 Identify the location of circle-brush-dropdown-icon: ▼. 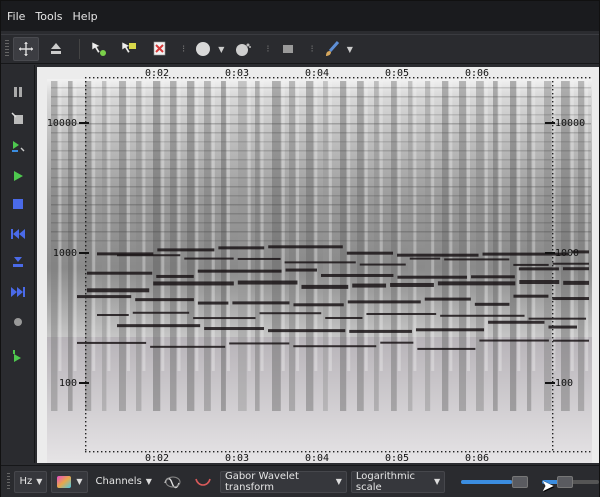
(221, 49).